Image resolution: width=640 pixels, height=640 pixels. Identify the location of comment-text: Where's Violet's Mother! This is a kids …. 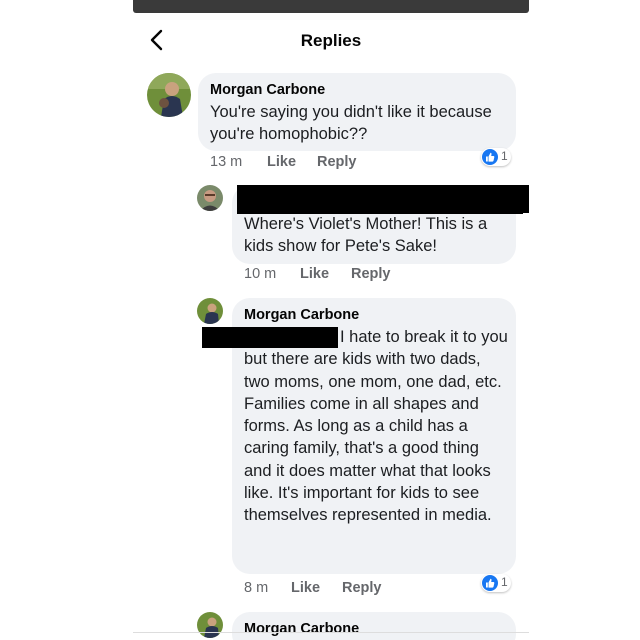
(366, 235).